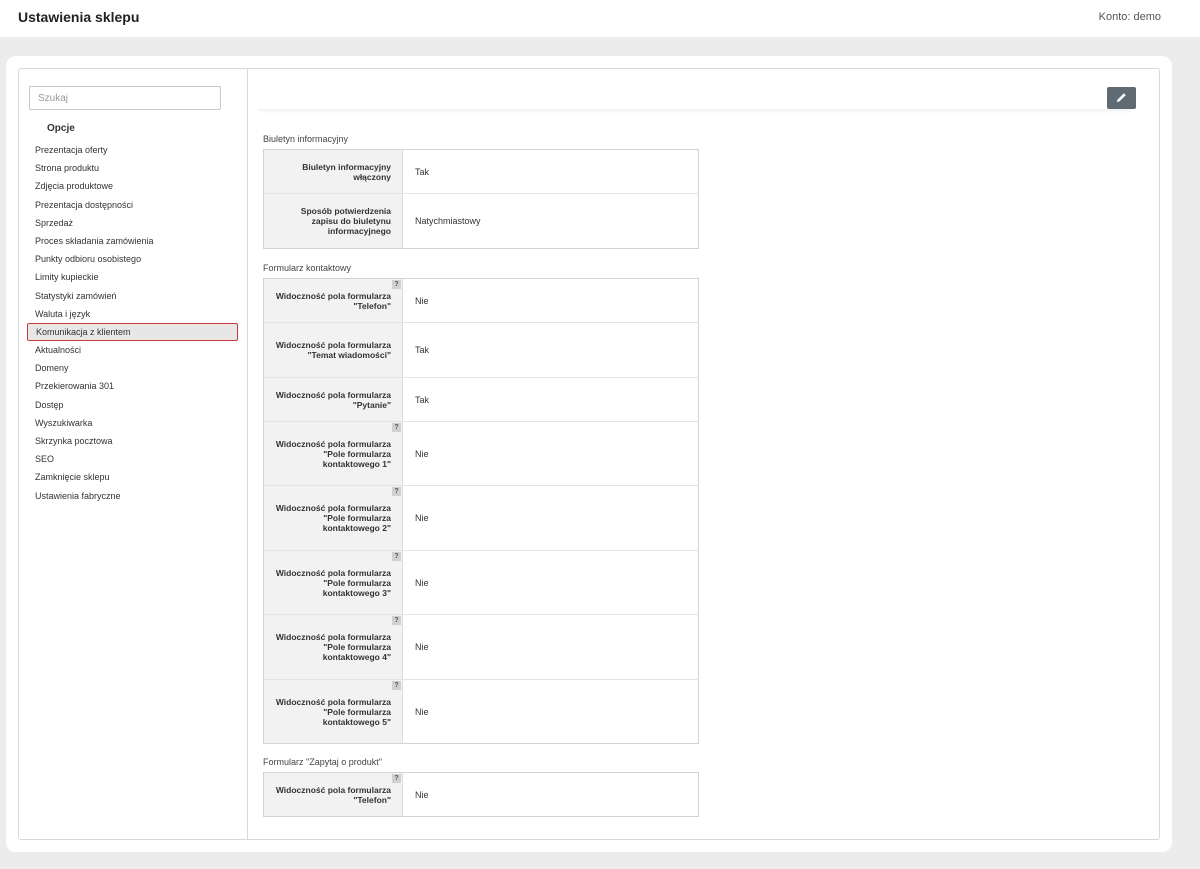 Image resolution: width=1200 pixels, height=869 pixels. Describe the element at coordinates (132, 314) in the screenshot. I see `sidebar-item-waluta-i-jezyk: Waluta i język` at that location.